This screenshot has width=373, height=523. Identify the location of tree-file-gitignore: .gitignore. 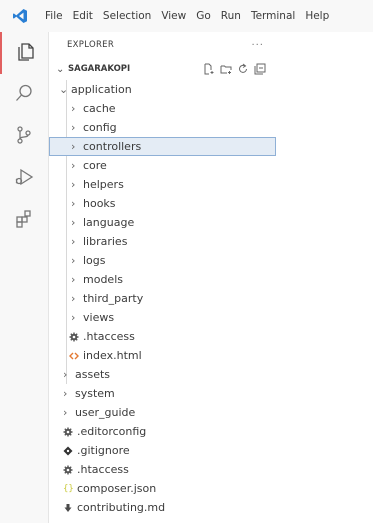
(162, 450).